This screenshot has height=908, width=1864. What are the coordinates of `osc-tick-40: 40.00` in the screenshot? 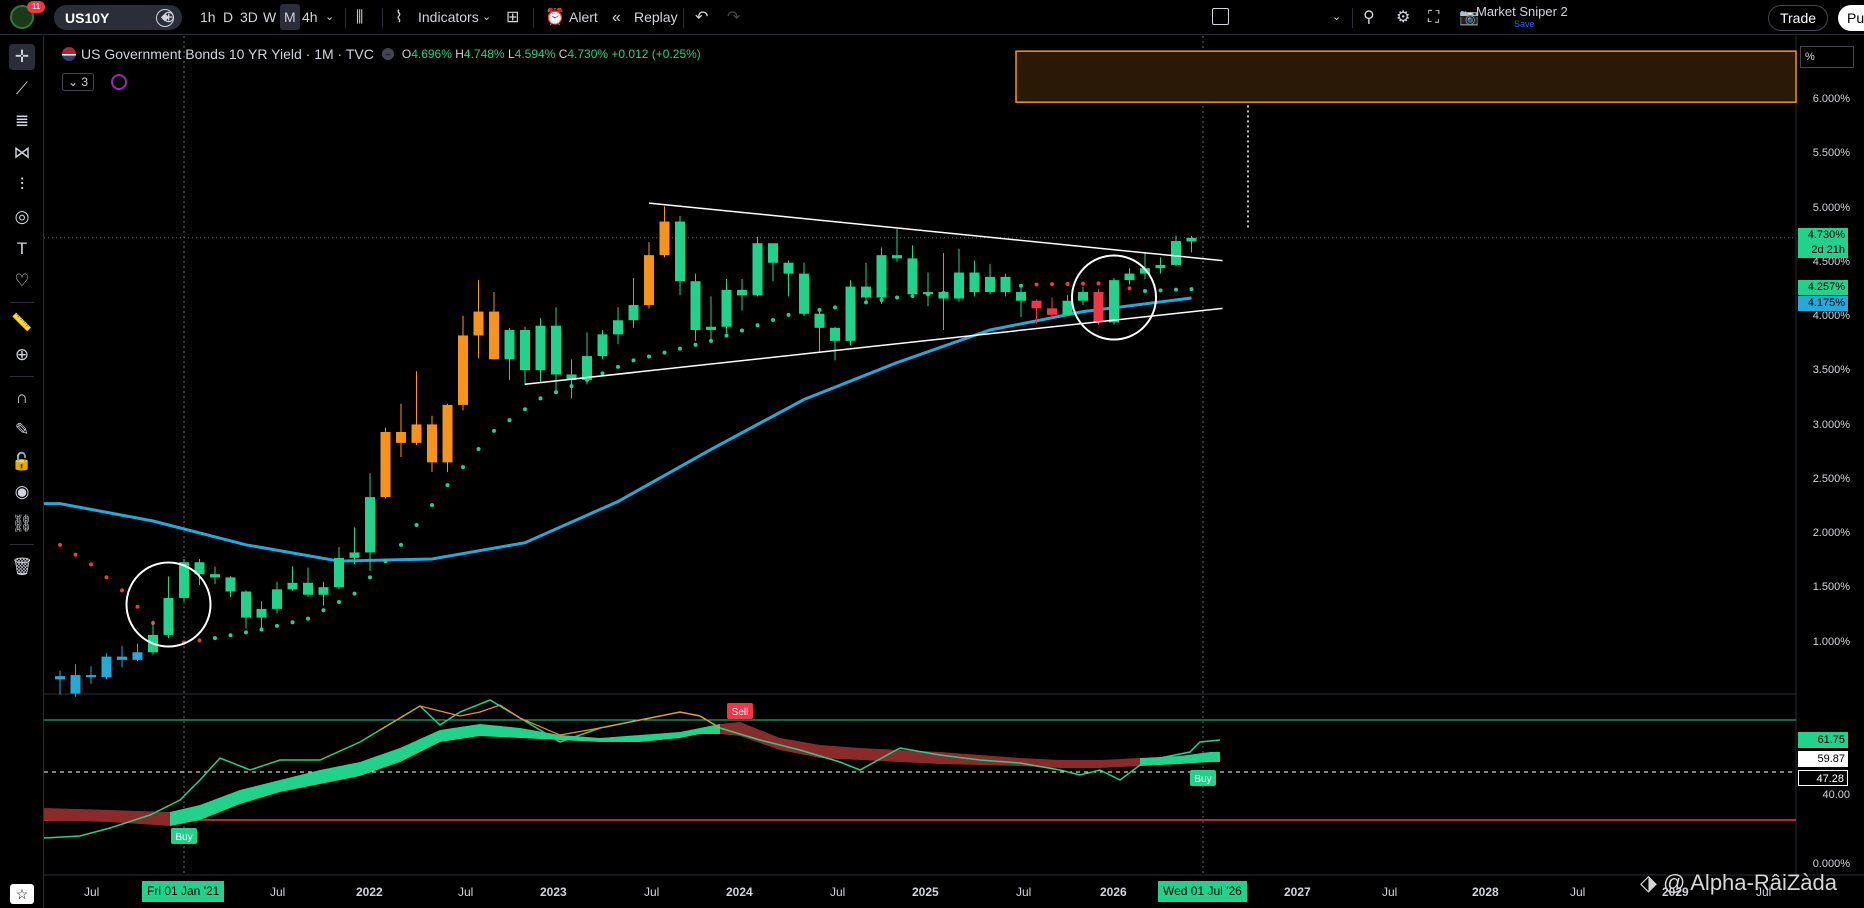 It's located at (1836, 795).